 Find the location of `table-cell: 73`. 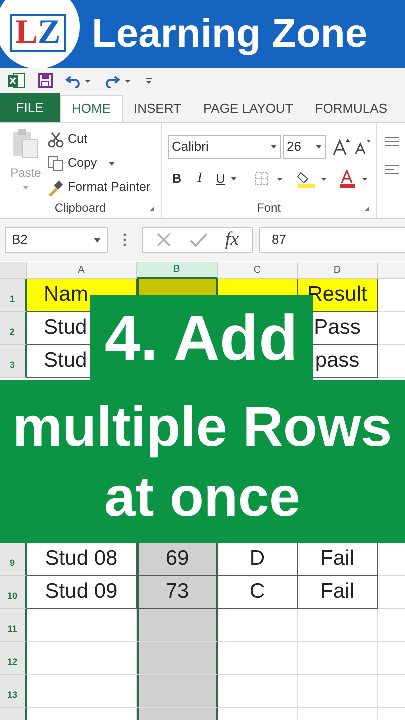

table-cell: 73 is located at coordinates (177, 592).